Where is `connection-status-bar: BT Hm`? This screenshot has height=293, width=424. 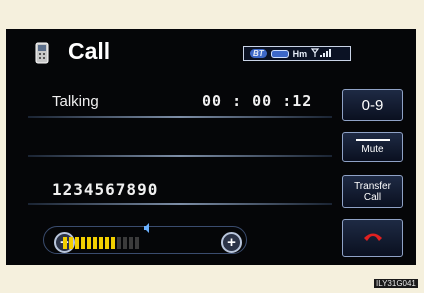 connection-status-bar: BT Hm is located at coordinates (297, 53).